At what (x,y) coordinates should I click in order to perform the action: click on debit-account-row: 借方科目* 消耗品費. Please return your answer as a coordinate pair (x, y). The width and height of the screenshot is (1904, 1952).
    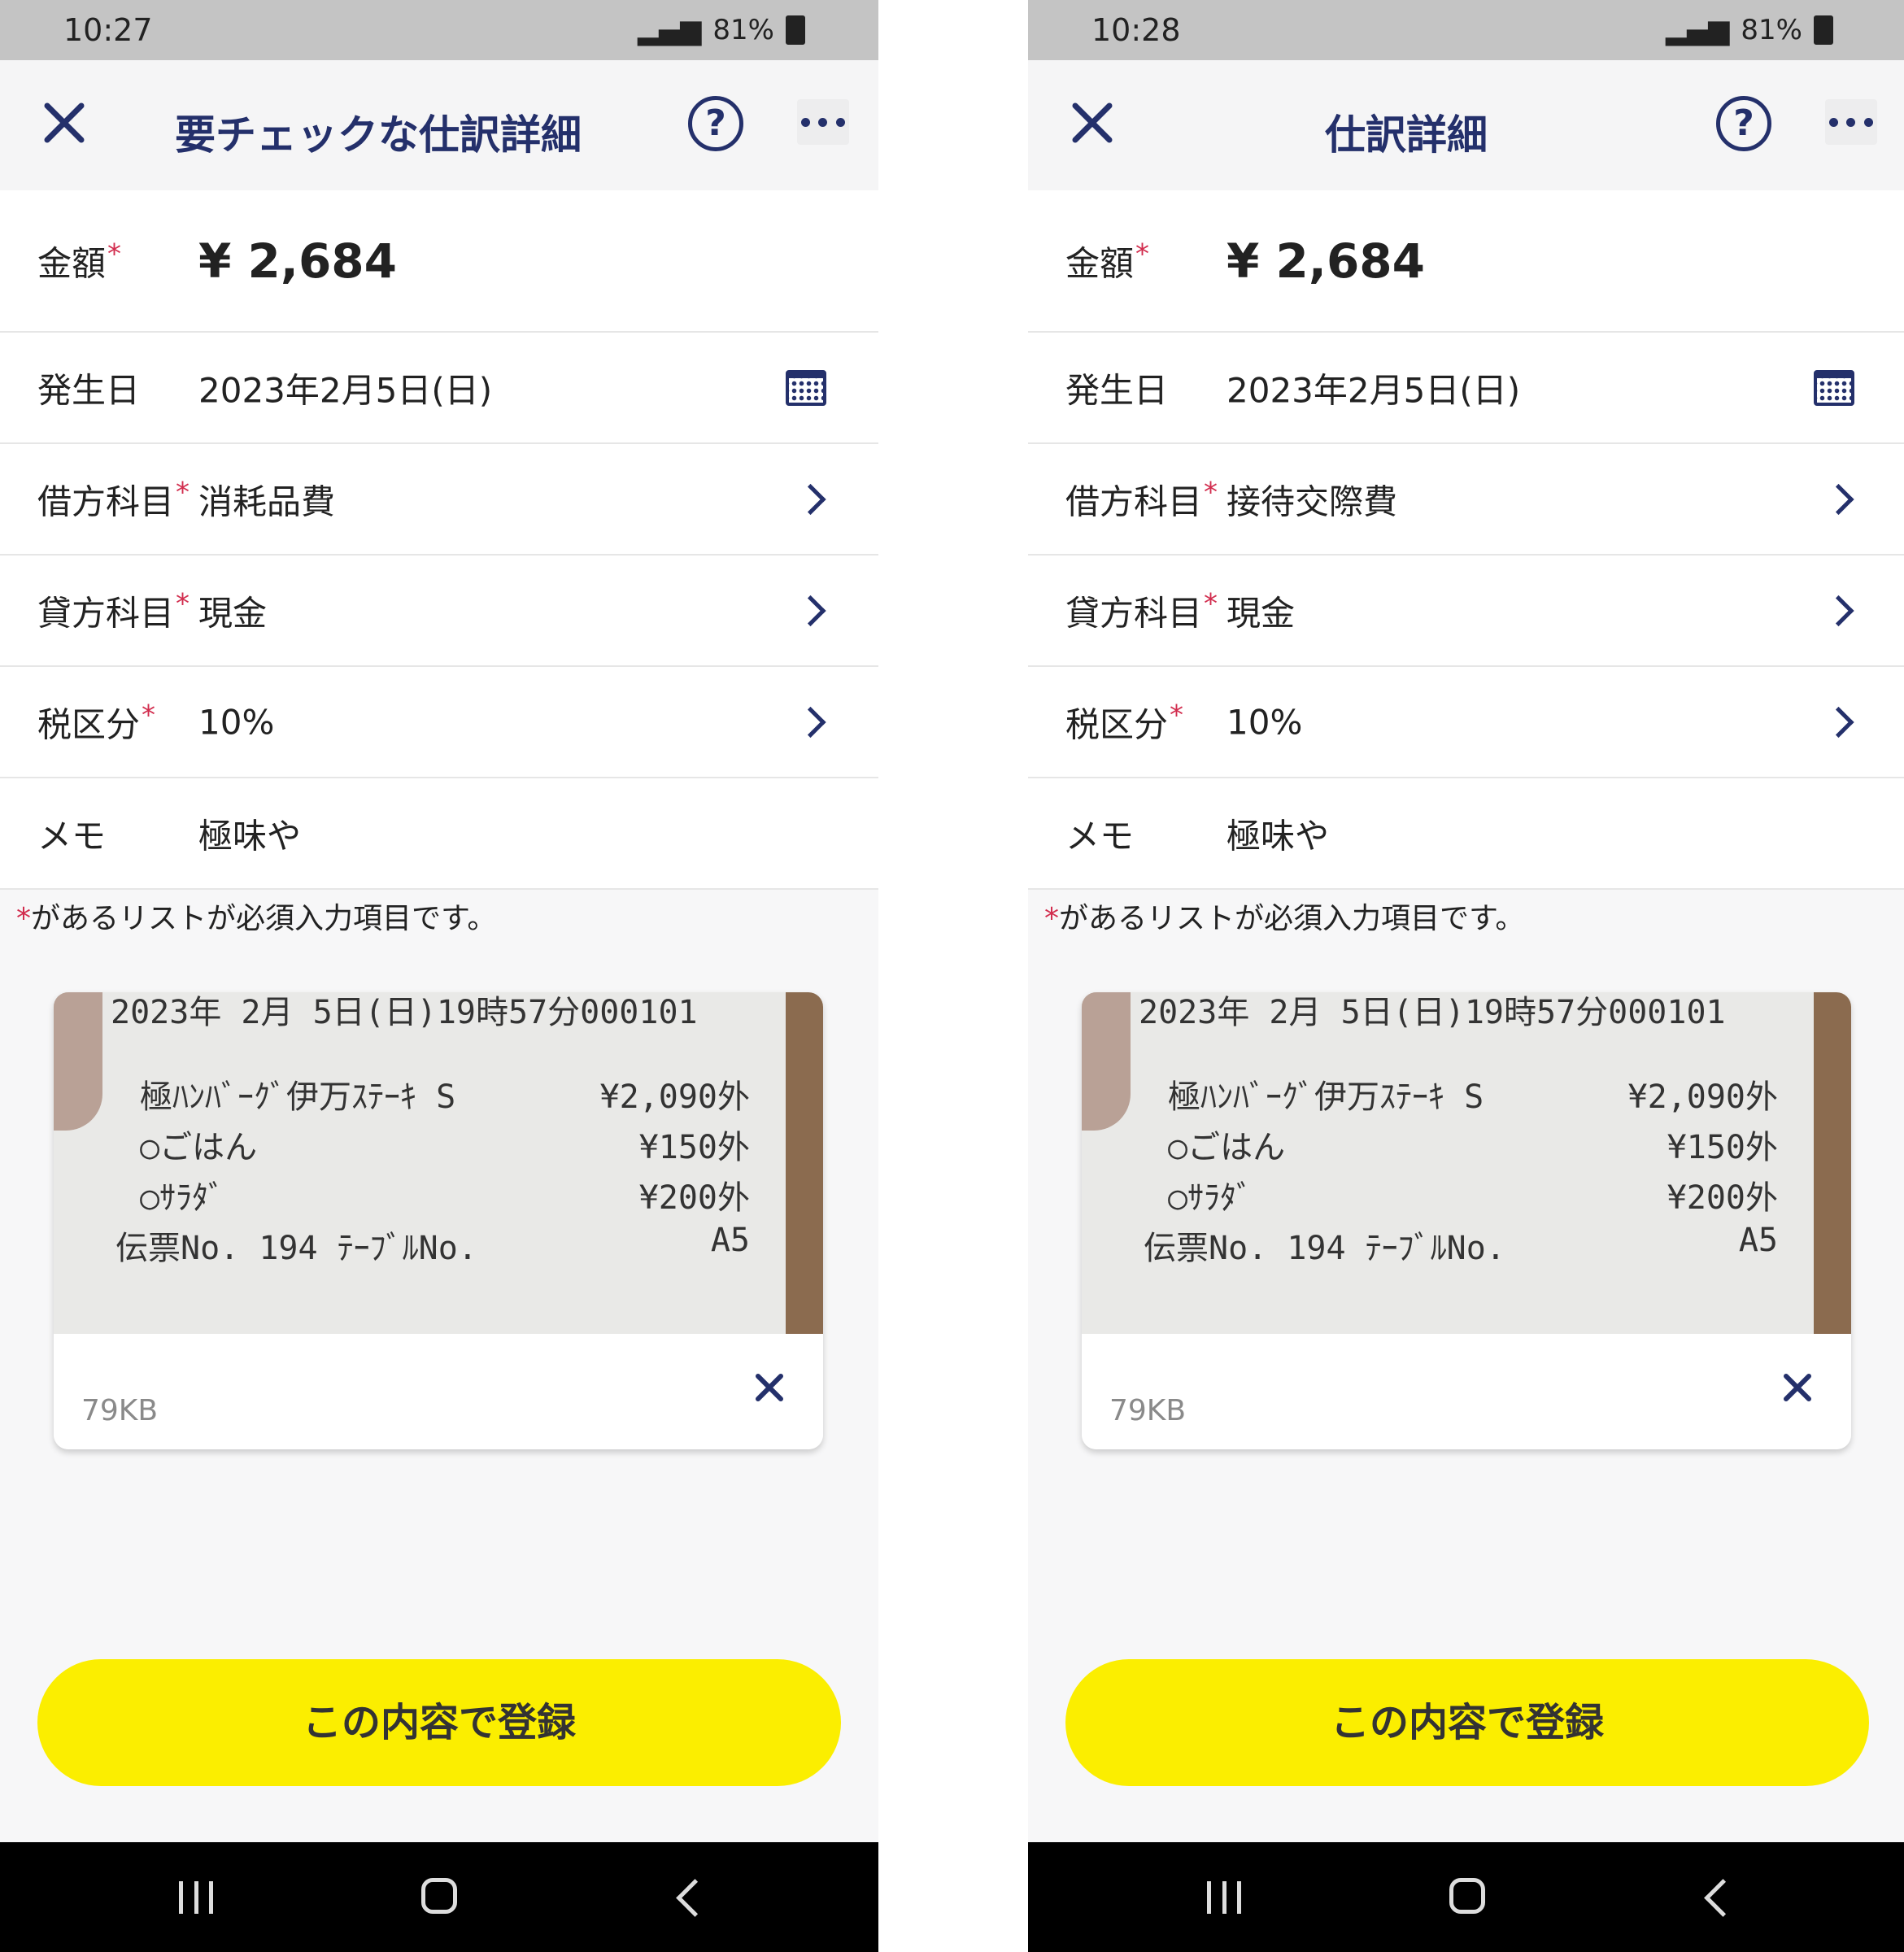
    Looking at the image, I should click on (439, 500).